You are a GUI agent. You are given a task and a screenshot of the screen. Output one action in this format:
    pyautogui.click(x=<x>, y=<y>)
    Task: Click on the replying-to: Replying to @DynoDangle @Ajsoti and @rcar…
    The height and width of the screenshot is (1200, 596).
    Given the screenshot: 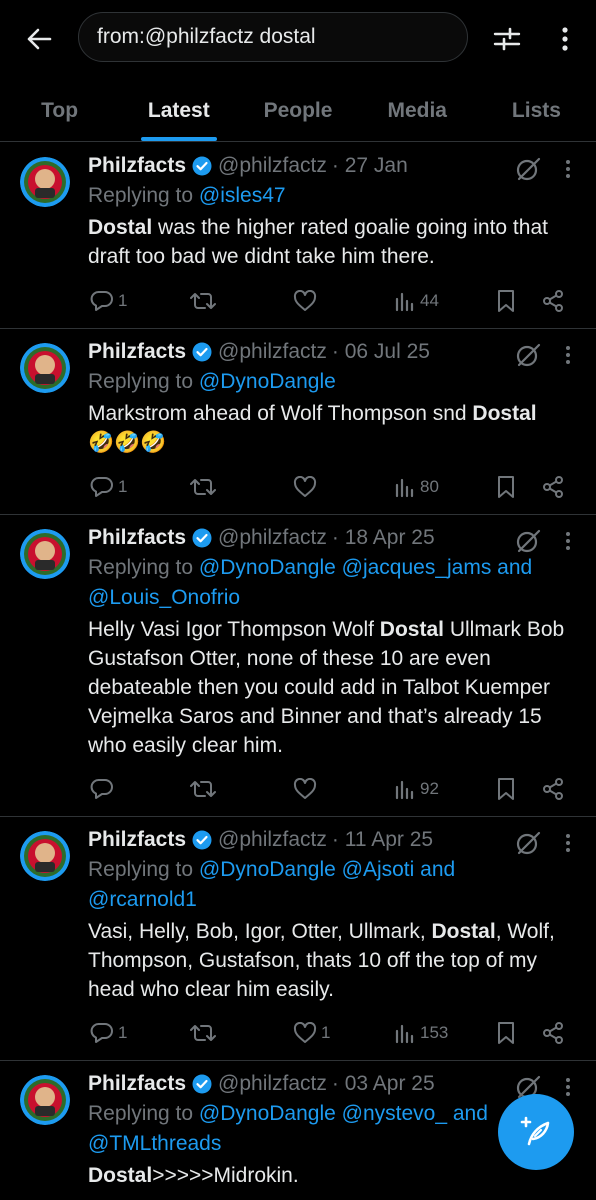 What is the action you would take?
    pyautogui.click(x=333, y=885)
    